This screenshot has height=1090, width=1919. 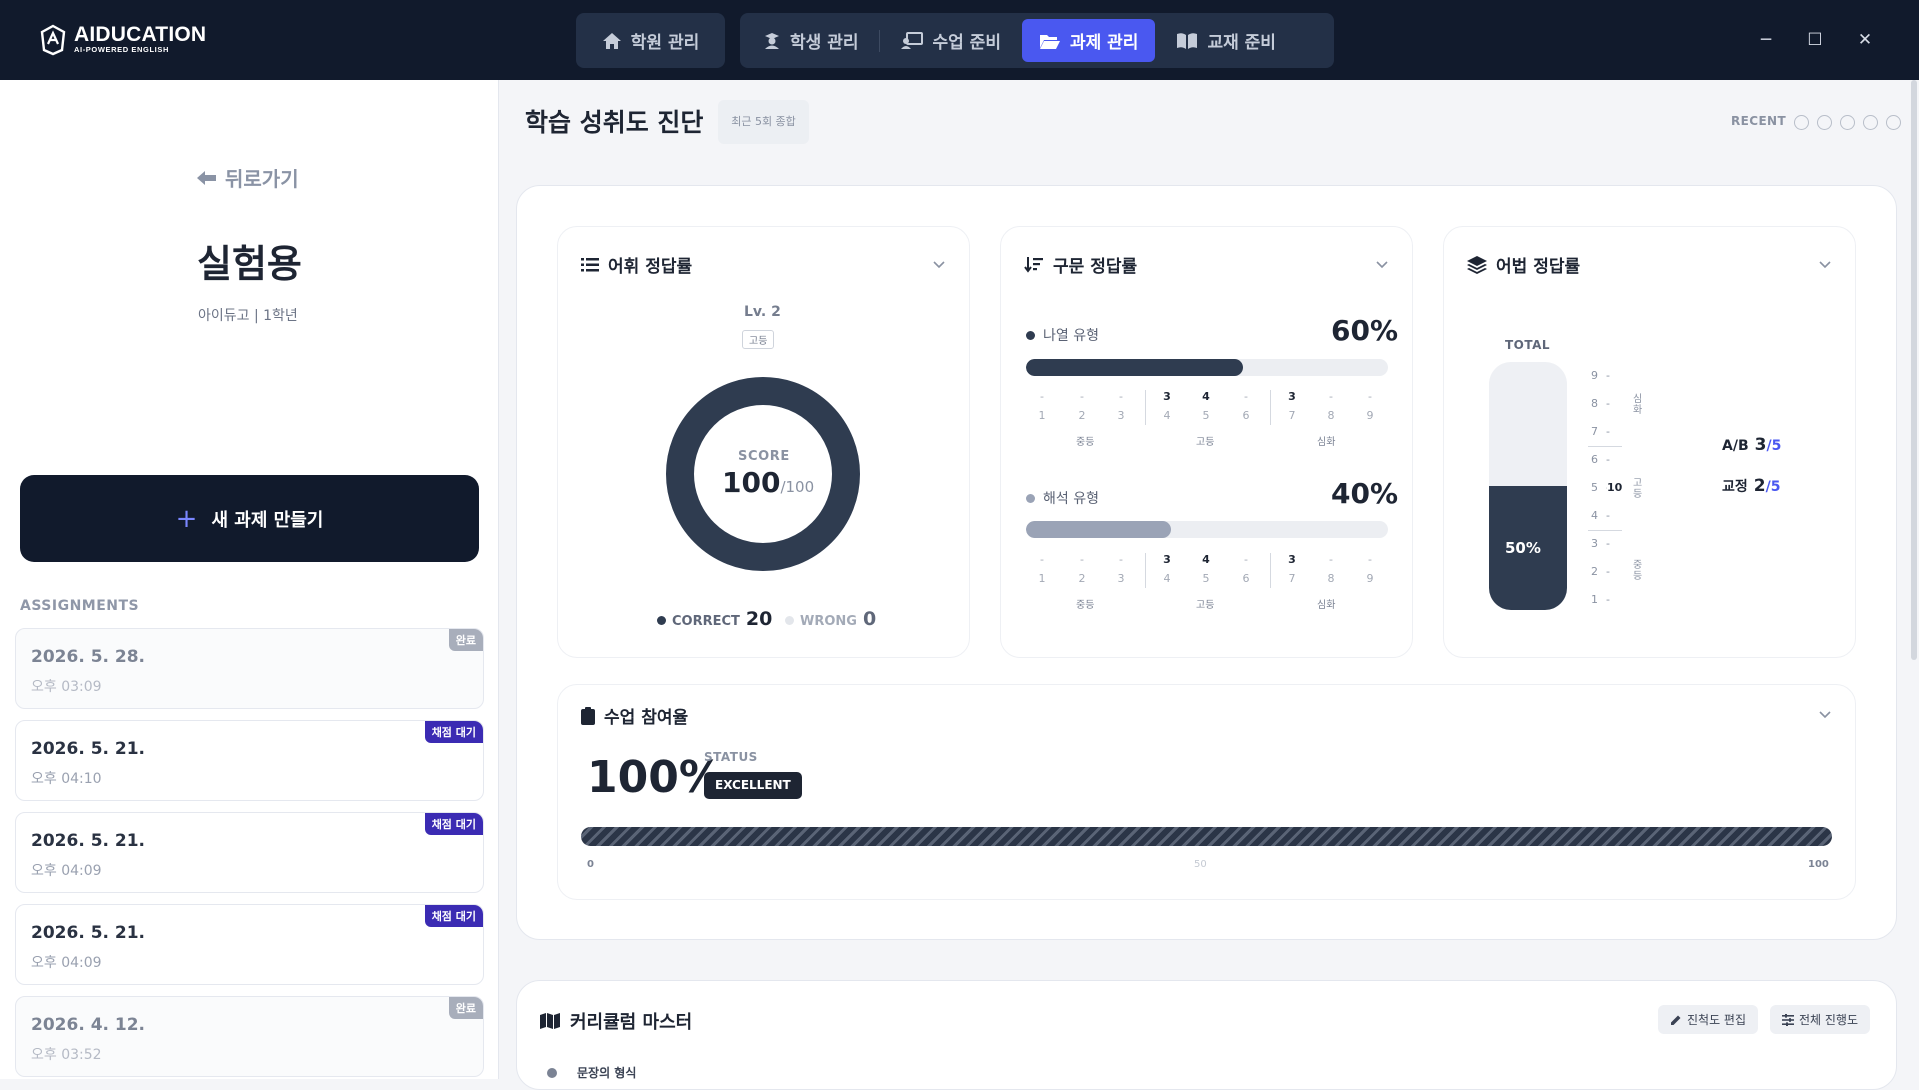 What do you see at coordinates (1292, 415) in the screenshot?
I see `tick-label: 7` at bounding box center [1292, 415].